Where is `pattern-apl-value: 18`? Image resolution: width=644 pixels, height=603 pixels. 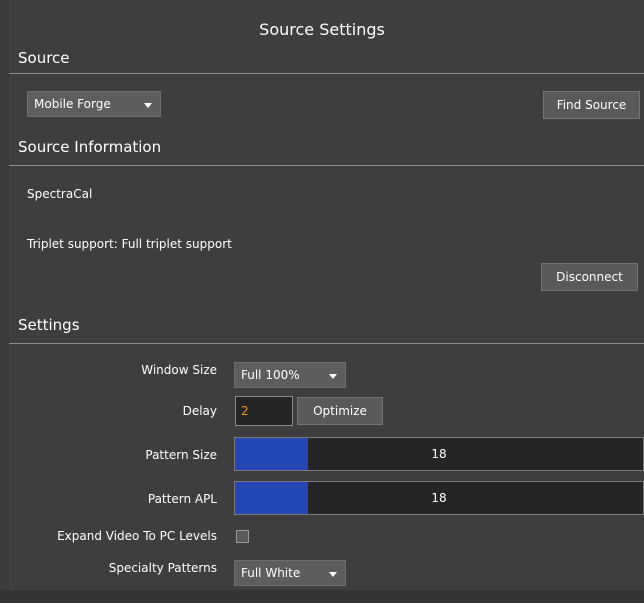
pattern-apl-value: 18 is located at coordinates (439, 498).